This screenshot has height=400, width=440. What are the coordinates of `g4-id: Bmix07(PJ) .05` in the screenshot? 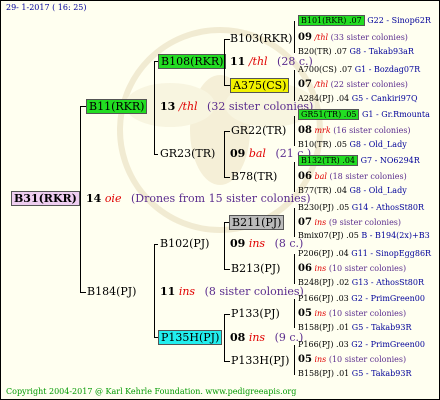 It's located at (328, 235).